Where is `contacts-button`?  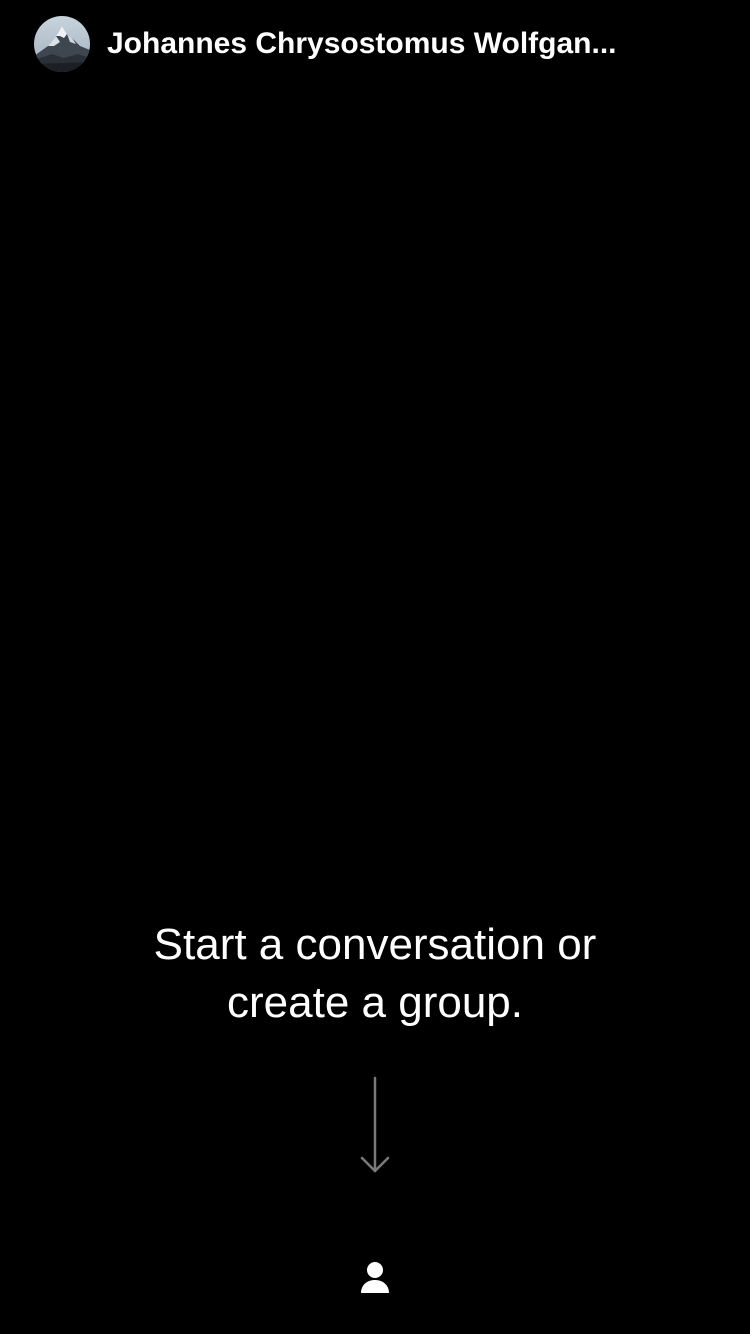 contacts-button is located at coordinates (375, 1278).